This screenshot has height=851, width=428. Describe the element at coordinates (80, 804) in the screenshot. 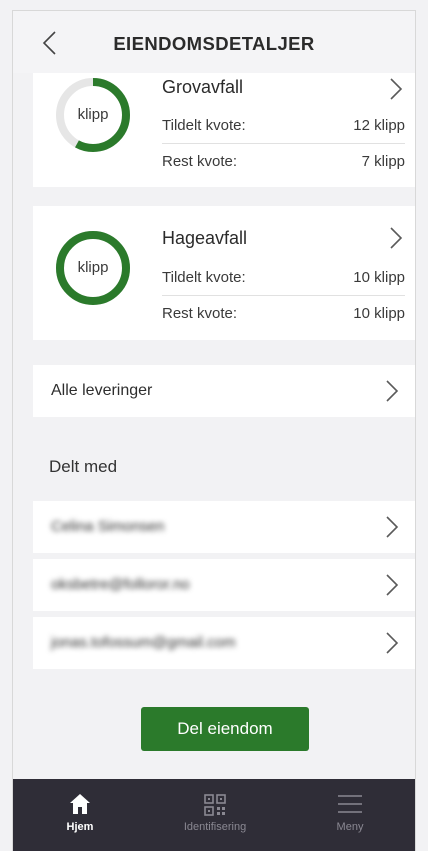

I see `home-icon` at that location.